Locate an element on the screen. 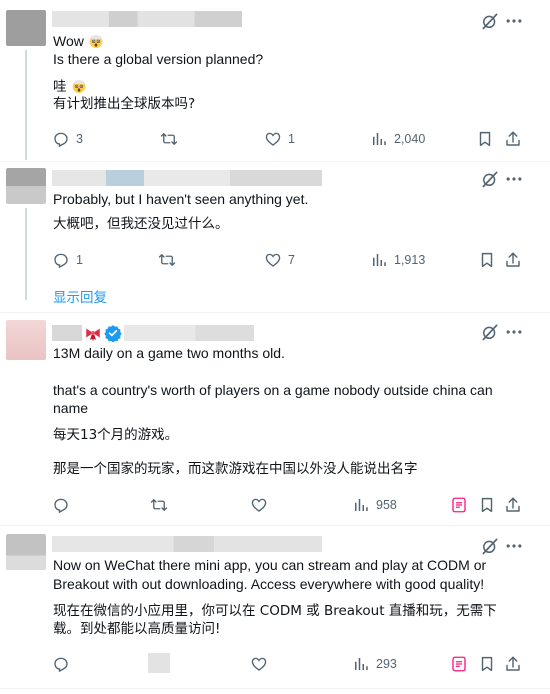 The height and width of the screenshot is (694, 550). tweet-actions: 293 is located at coordinates (275, 664).